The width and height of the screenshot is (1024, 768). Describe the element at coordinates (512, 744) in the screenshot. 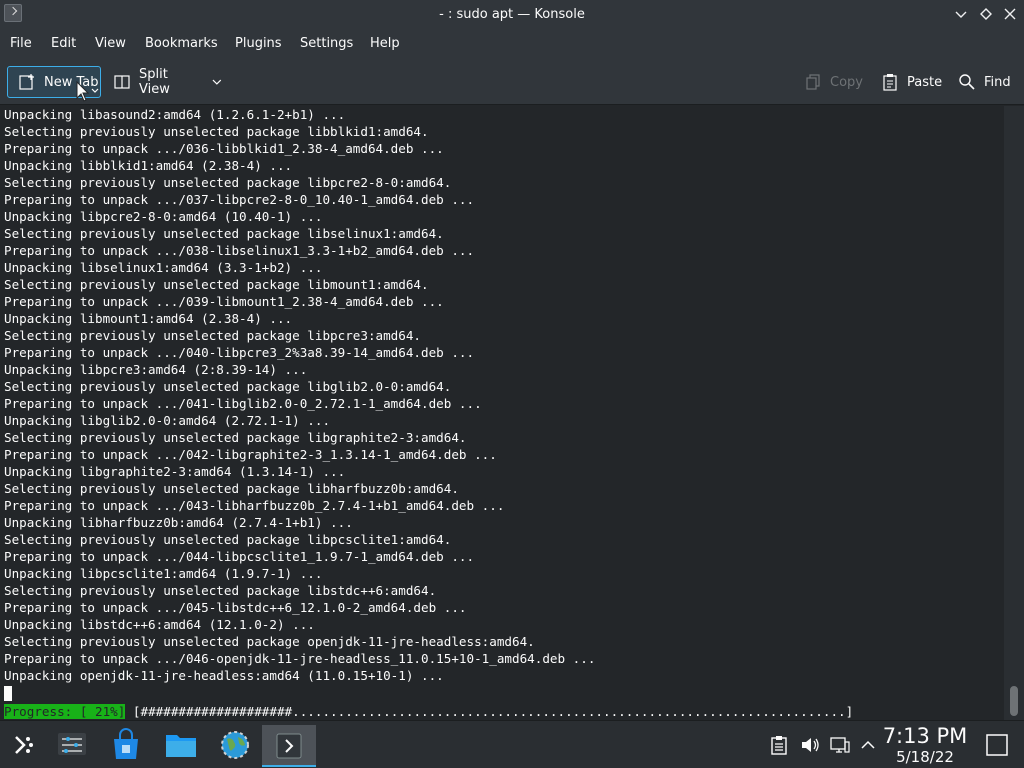

I see `taskbar: 7:13 PM 5/18/22` at that location.